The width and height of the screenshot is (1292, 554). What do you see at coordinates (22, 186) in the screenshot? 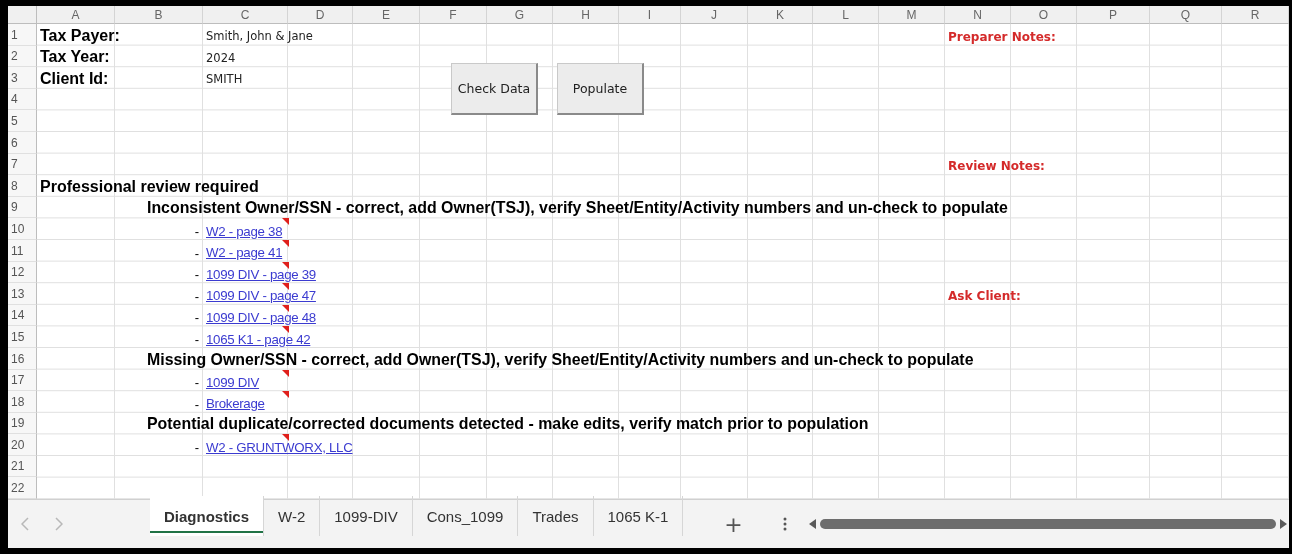
I see `row-header: 8` at bounding box center [22, 186].